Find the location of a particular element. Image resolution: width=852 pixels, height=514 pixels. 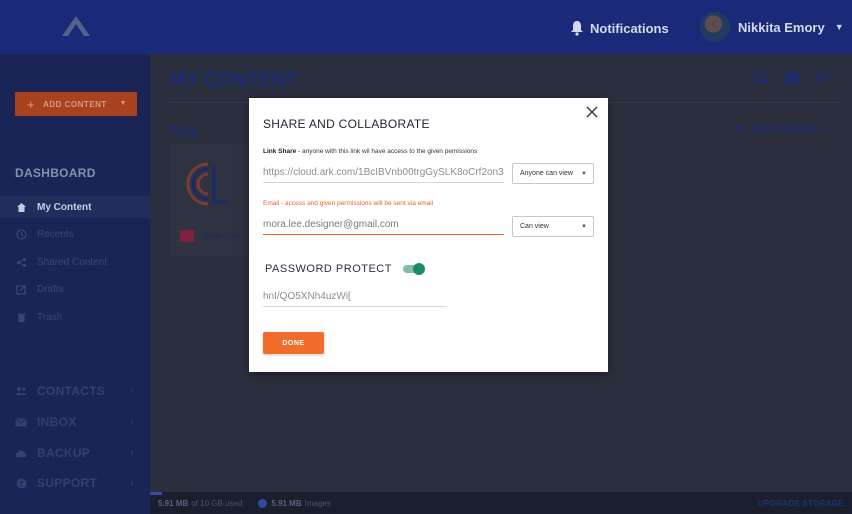

chevron-down-icon: ⌄ is located at coordinates (825, 129).